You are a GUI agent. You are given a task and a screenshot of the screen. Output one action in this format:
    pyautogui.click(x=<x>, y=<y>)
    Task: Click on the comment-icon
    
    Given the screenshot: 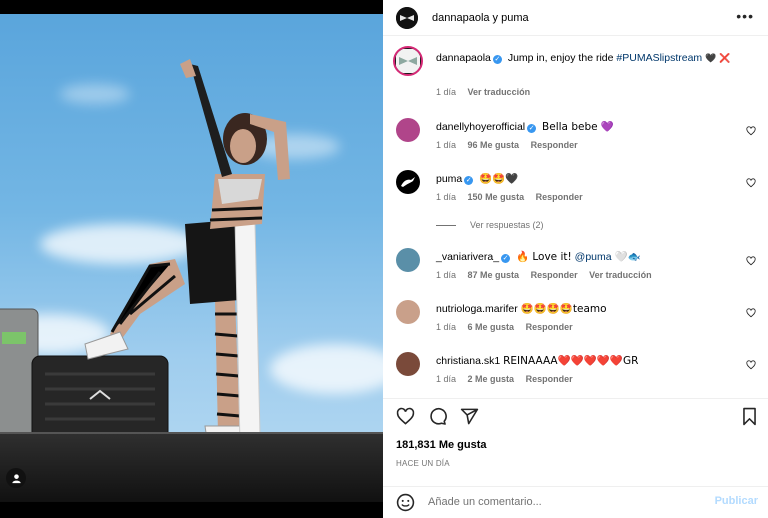 What is the action you would take?
    pyautogui.click(x=437, y=416)
    